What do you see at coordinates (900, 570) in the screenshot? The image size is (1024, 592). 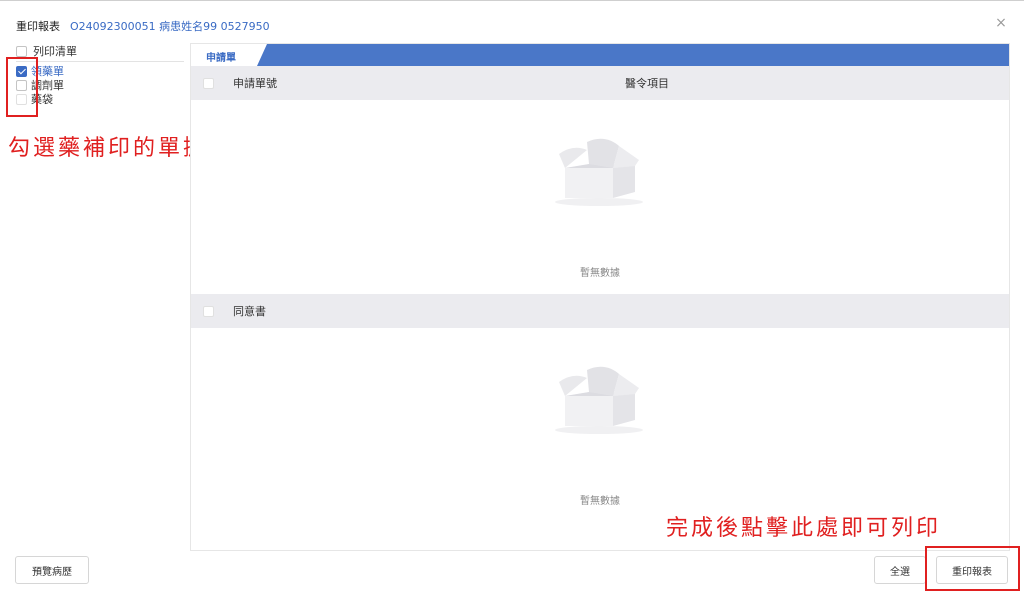 I see `select-all-button: 全選` at bounding box center [900, 570].